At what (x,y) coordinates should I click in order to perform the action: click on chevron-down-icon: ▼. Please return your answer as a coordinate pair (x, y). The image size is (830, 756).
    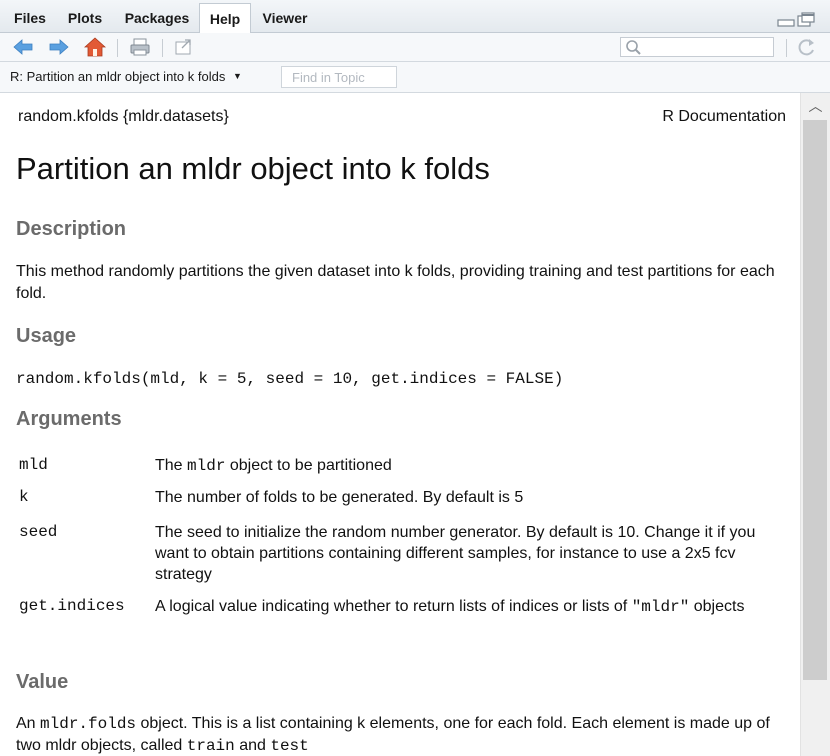
    Looking at the image, I should click on (237, 76).